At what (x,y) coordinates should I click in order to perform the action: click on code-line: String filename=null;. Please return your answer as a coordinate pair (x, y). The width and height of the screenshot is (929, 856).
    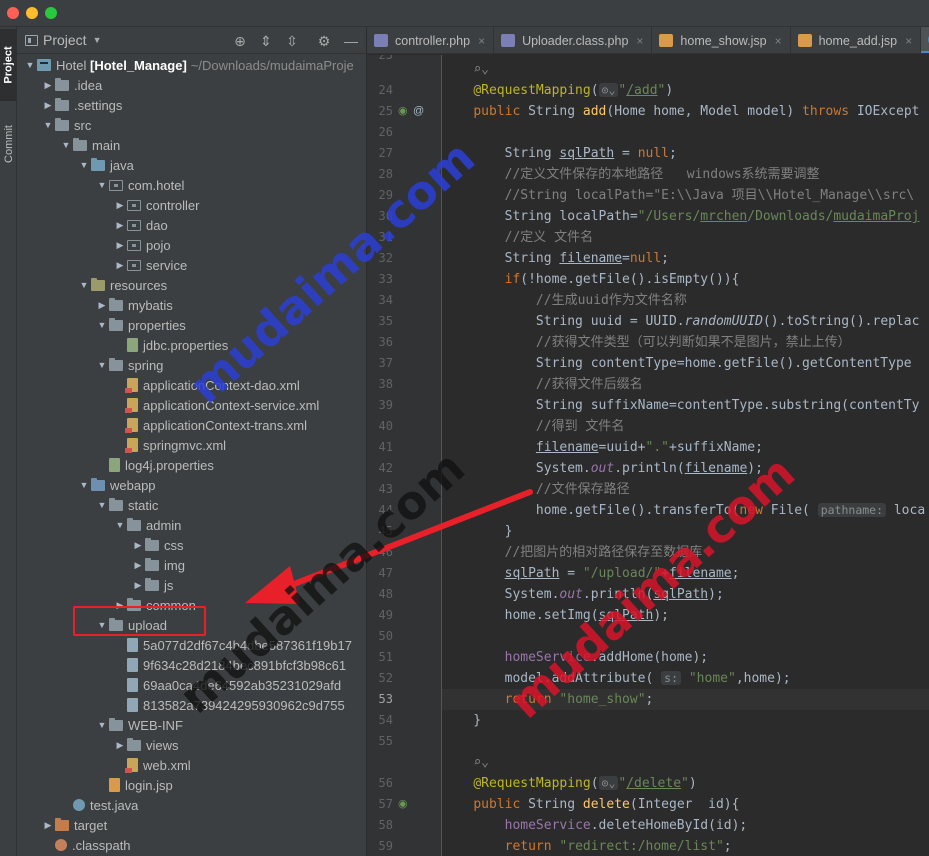
    Looking at the image, I should click on (555, 258).